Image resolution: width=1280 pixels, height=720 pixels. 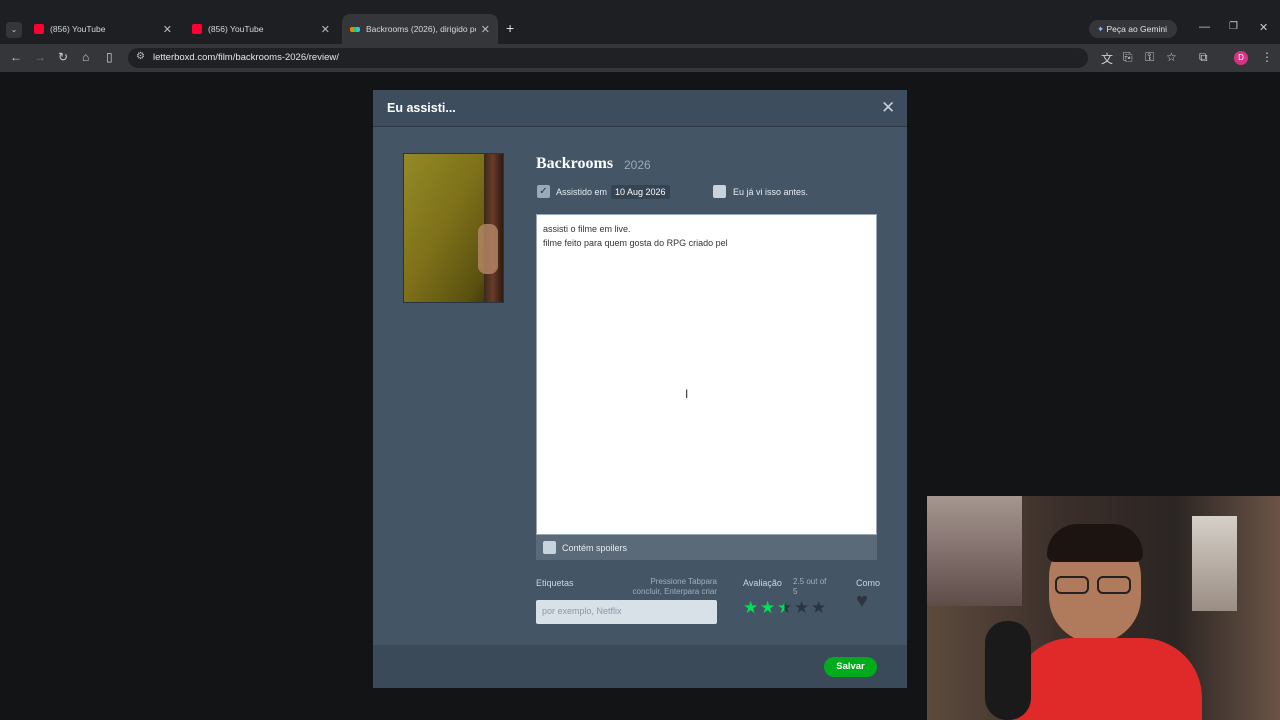 What do you see at coordinates (595, 548) in the screenshot?
I see `spoiler-label: Contém spoilers` at bounding box center [595, 548].